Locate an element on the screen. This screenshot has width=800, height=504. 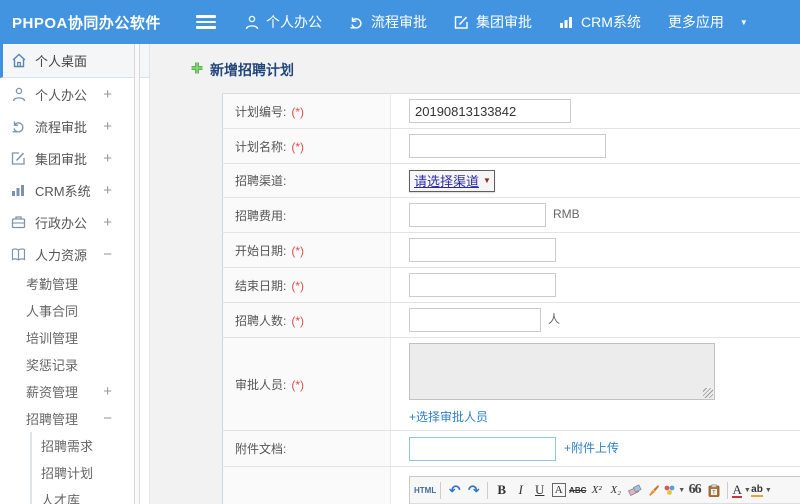
sidebar-item-desktop: 个人桌面 is located at coordinates (74, 61).